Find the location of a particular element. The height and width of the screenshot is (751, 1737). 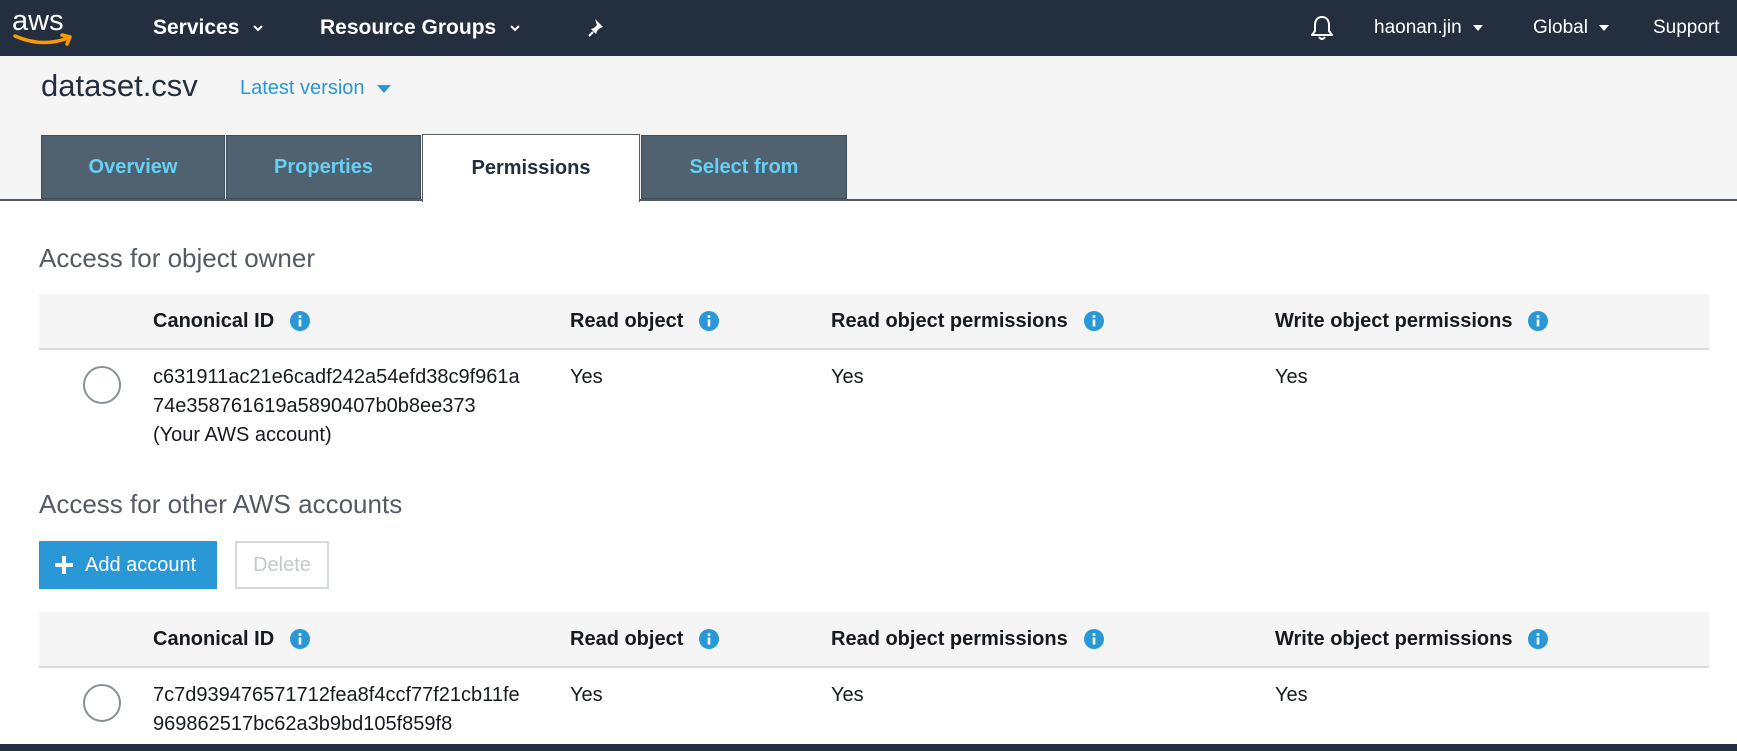

version-label: Latest version is located at coordinates (302, 88).